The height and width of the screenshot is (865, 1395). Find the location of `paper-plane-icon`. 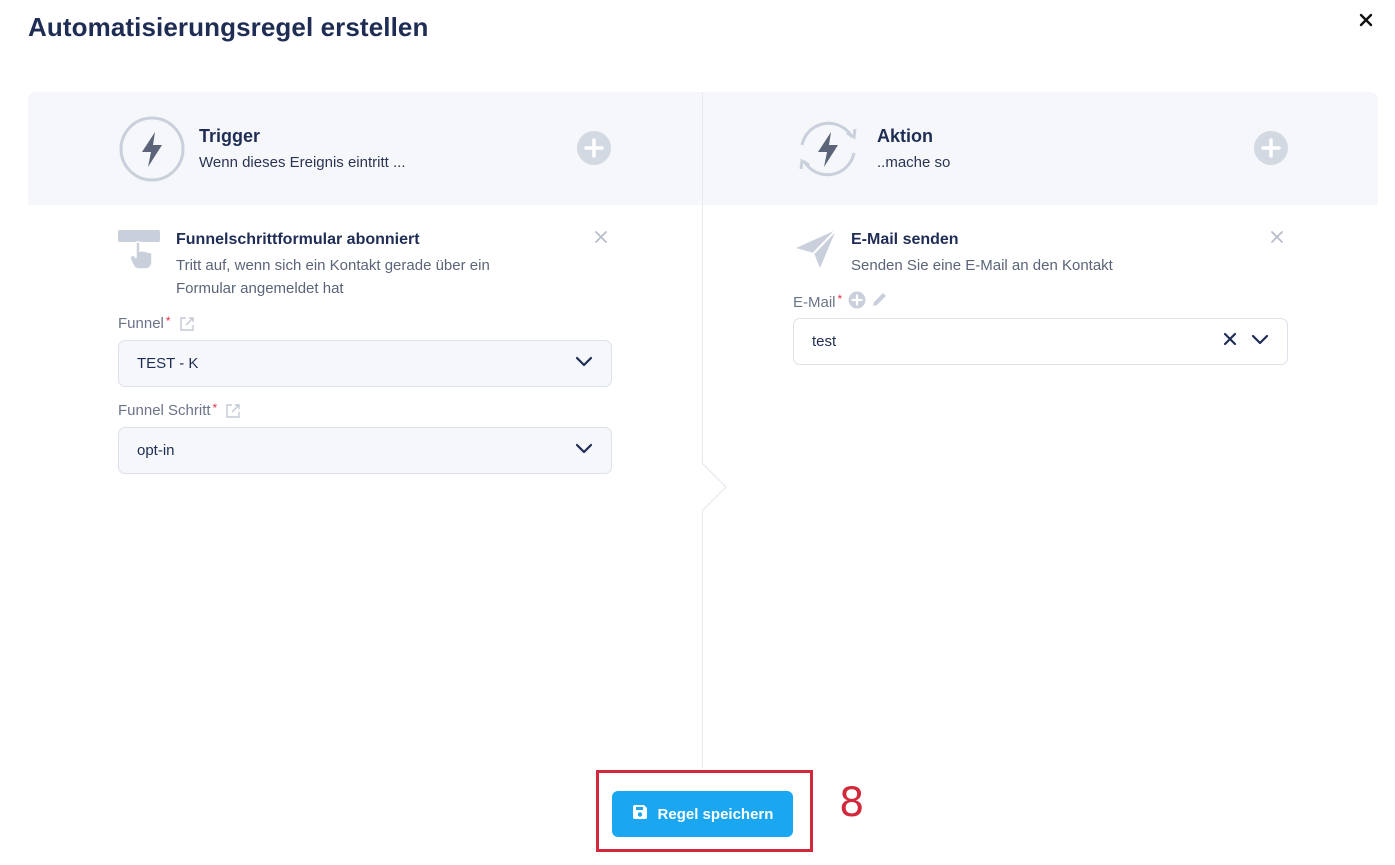

paper-plane-icon is located at coordinates (817, 251).